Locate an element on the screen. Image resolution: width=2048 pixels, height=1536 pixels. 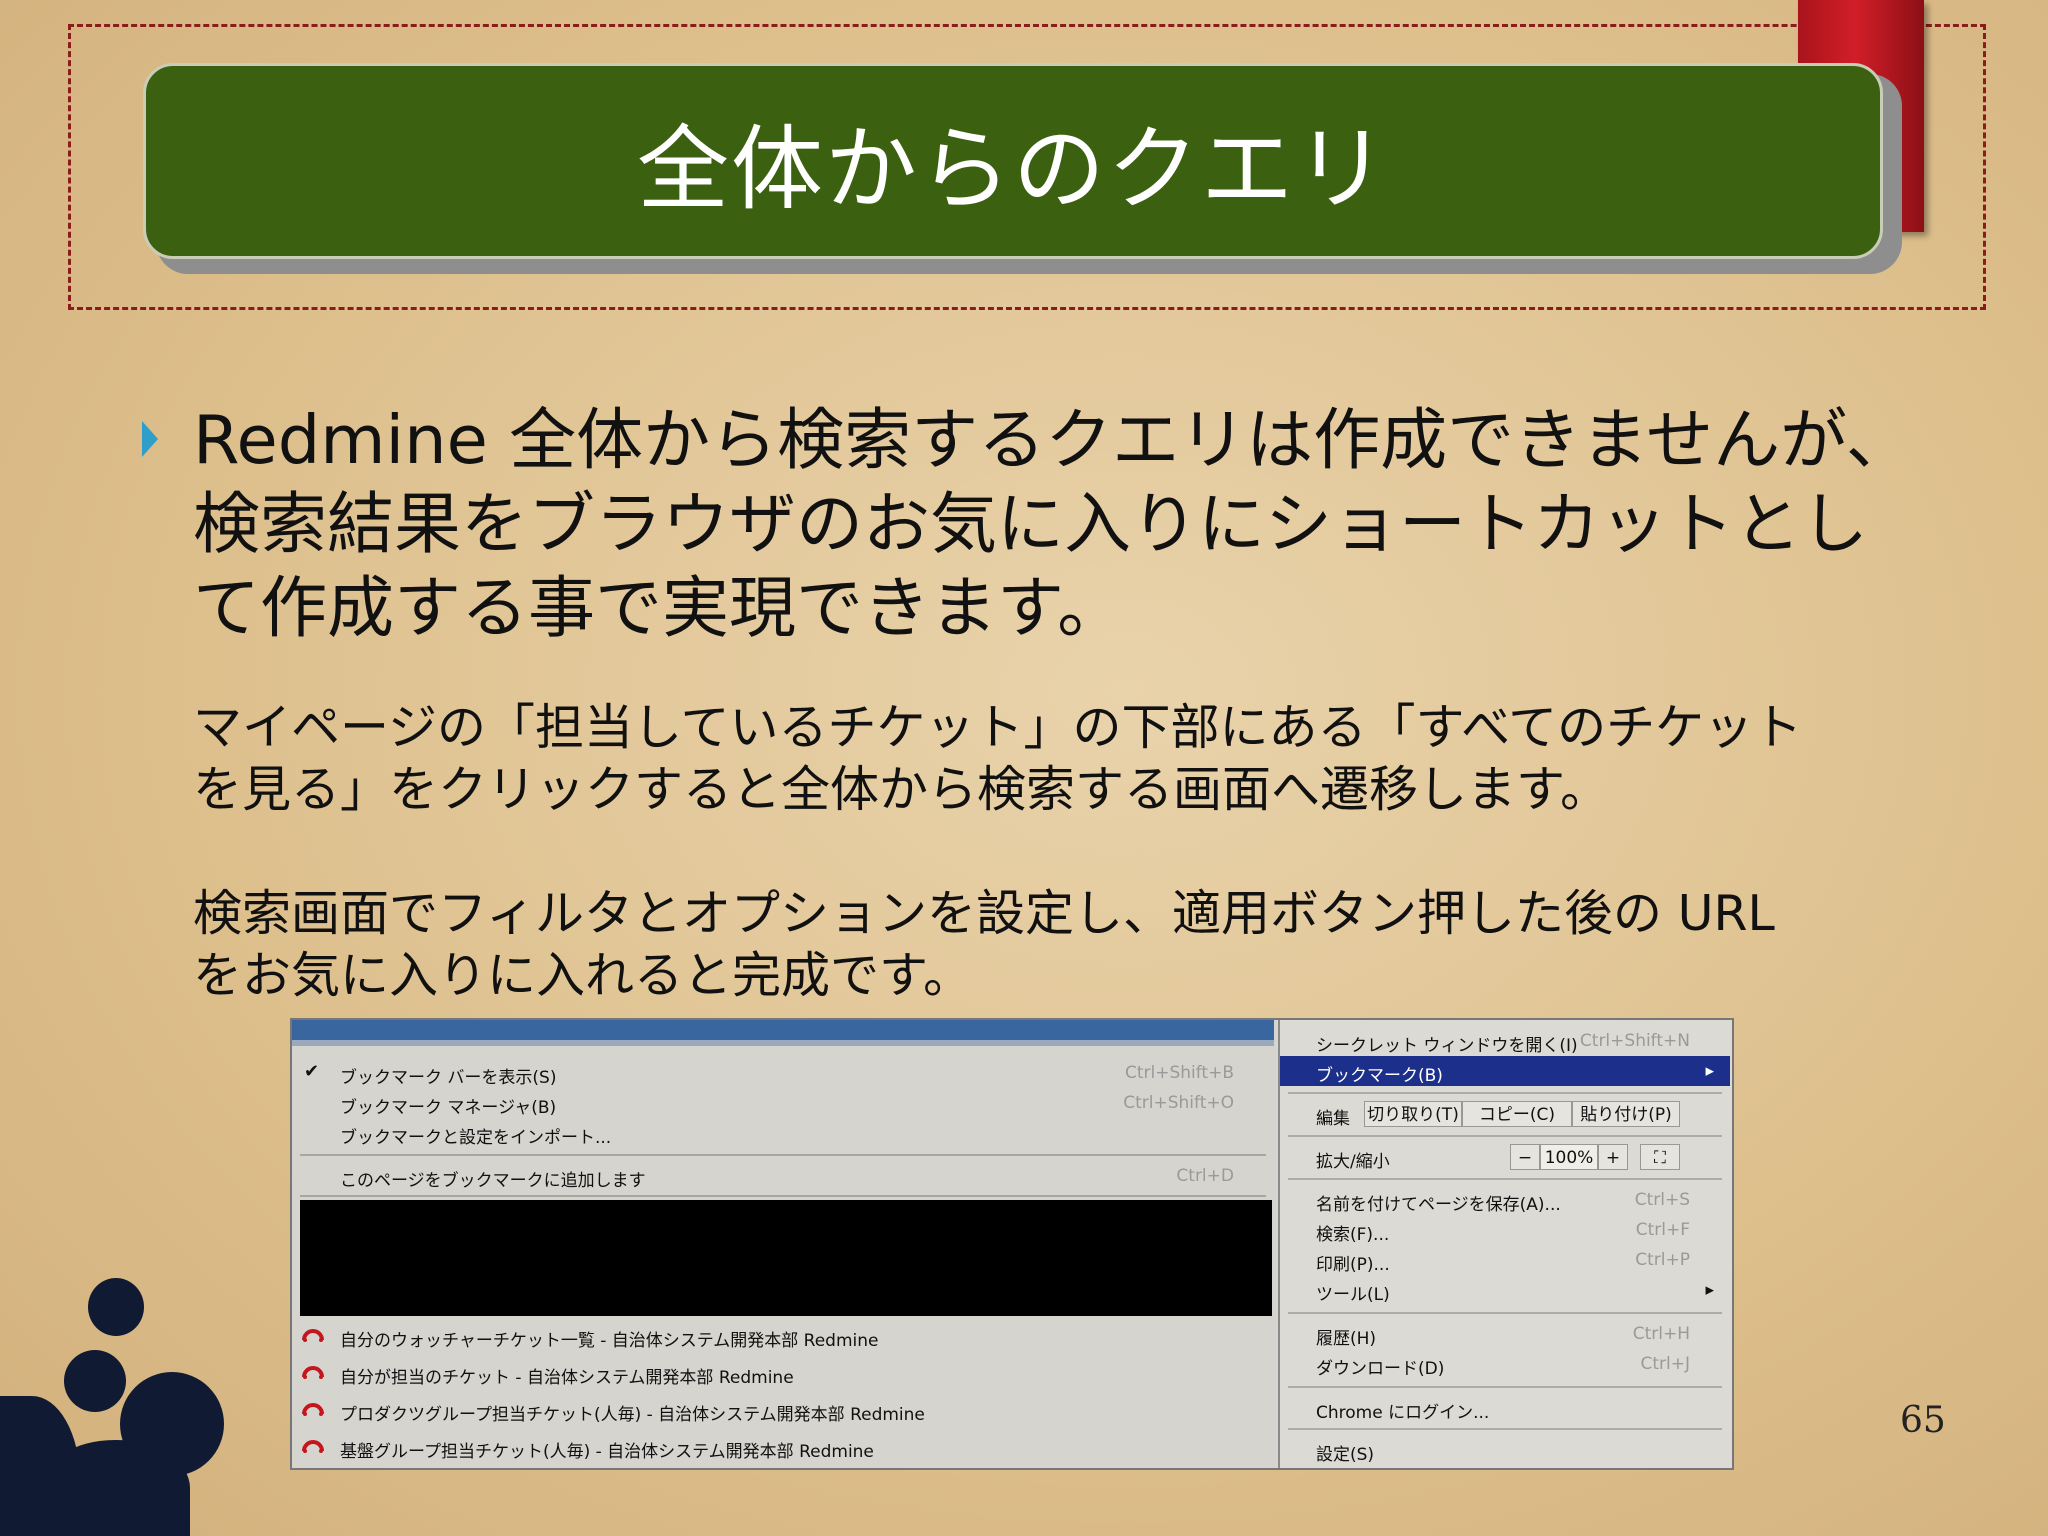
bullet-icon is located at coordinates (150, 439).